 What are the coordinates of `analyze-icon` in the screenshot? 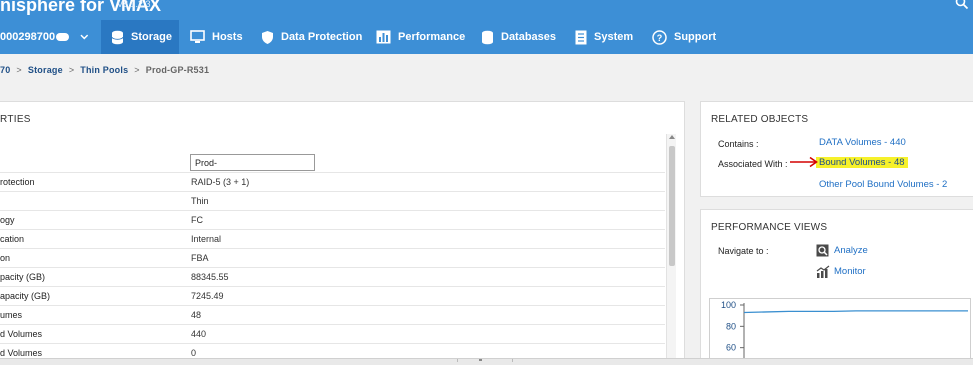 It's located at (822, 250).